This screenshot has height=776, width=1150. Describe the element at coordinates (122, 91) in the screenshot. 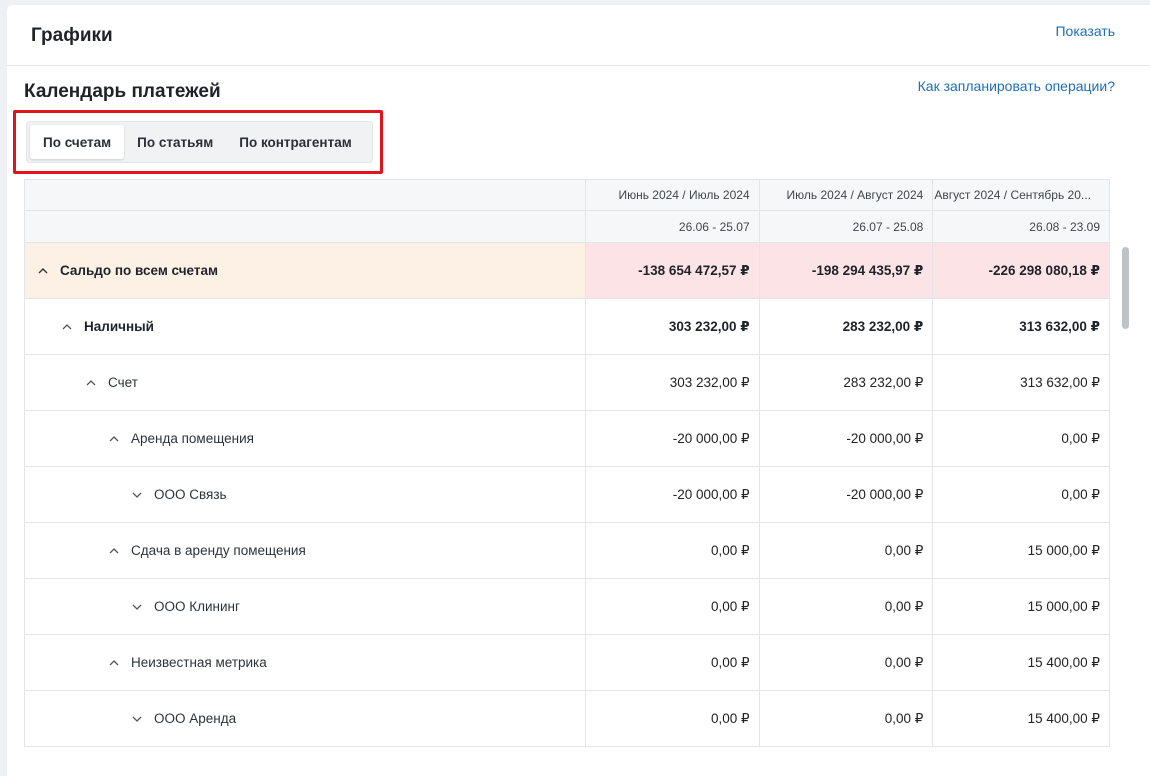

I see `section-title: Календарь платежей` at that location.